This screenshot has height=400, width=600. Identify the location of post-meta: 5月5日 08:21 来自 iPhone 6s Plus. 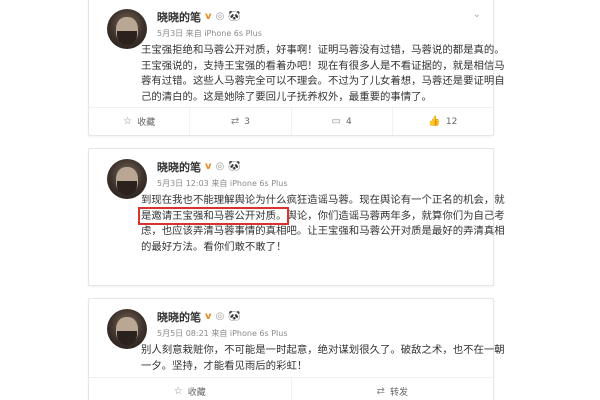
(222, 333).